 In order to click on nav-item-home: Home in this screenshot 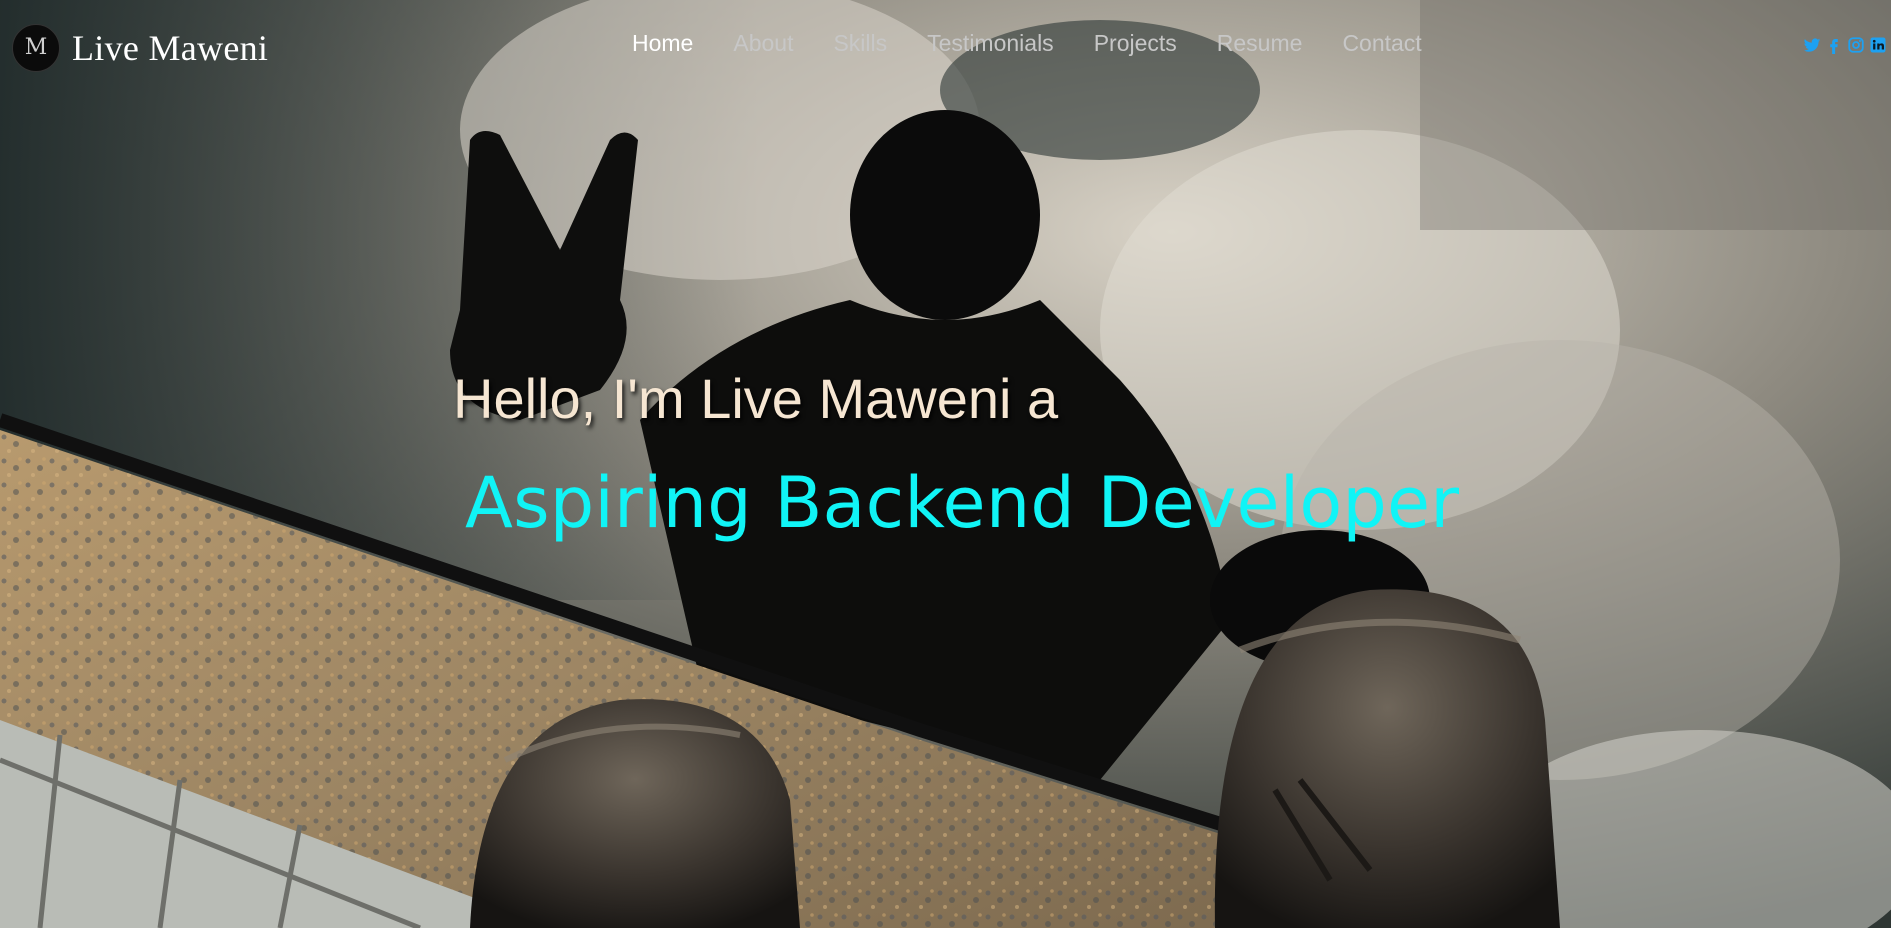, I will do `click(662, 43)`.